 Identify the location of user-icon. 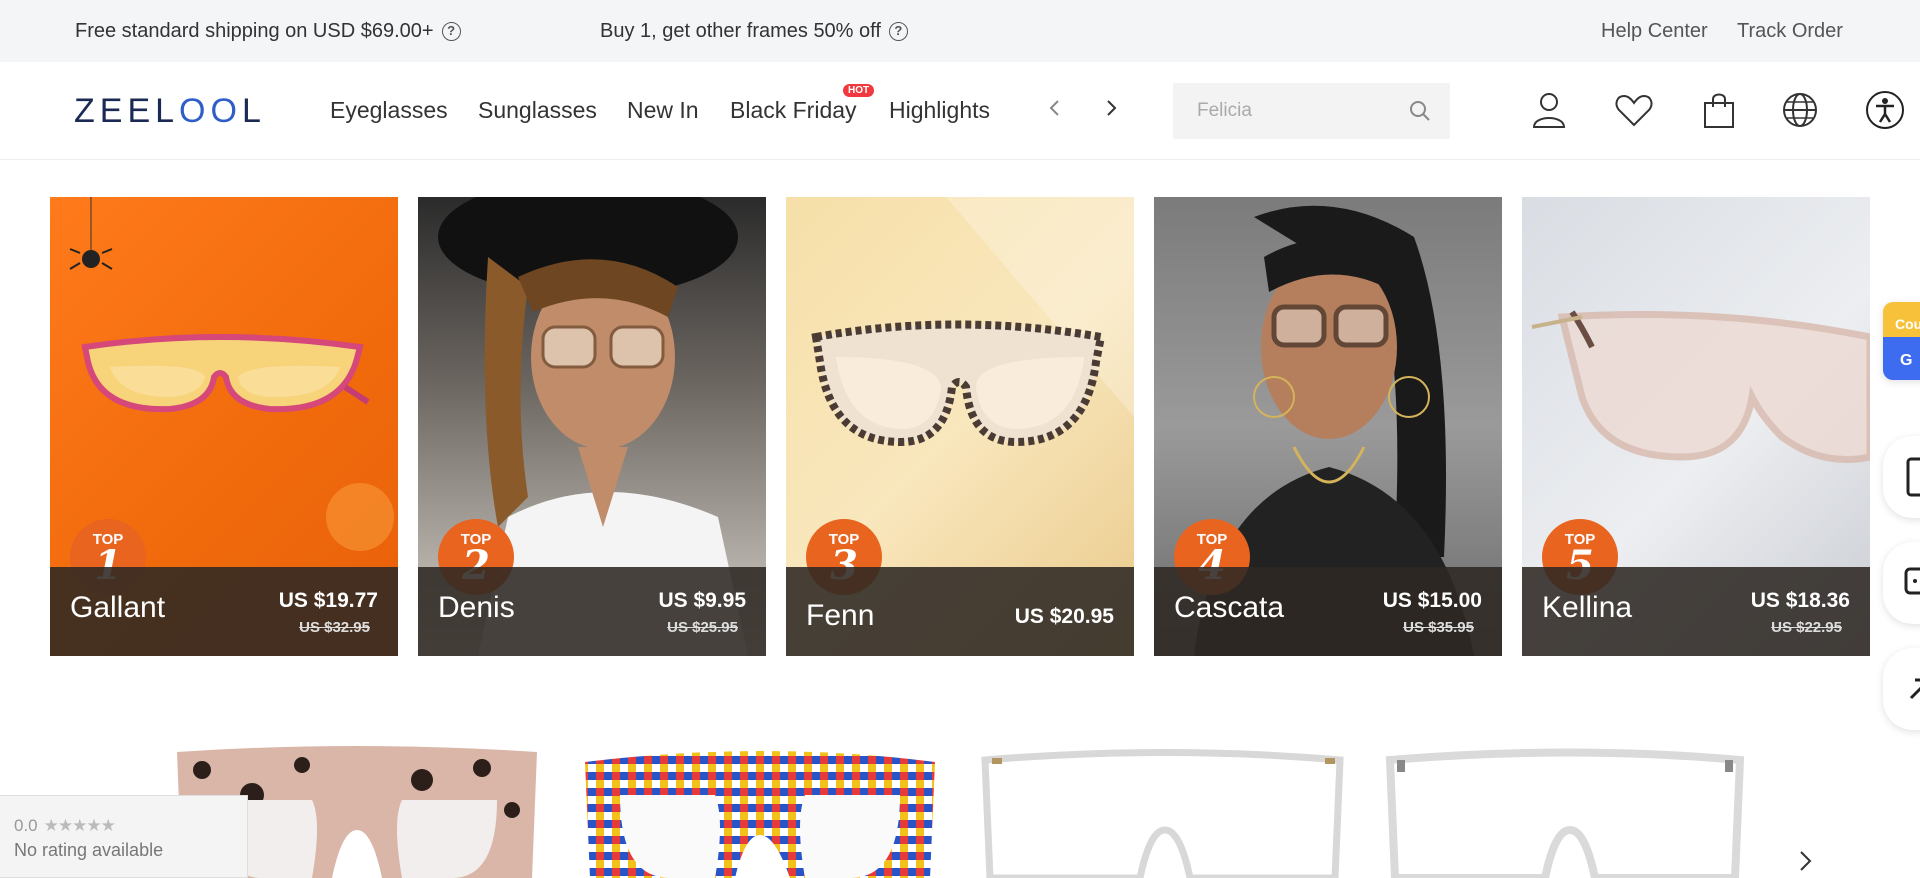
(1549, 110).